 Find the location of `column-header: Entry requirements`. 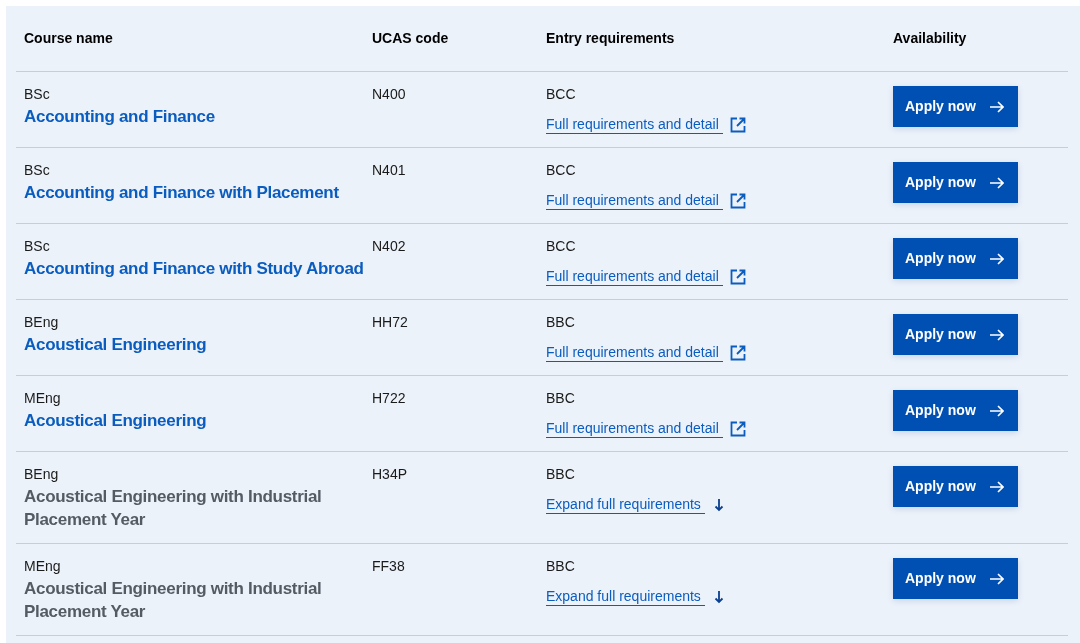

column-header: Entry requirements is located at coordinates (610, 38).